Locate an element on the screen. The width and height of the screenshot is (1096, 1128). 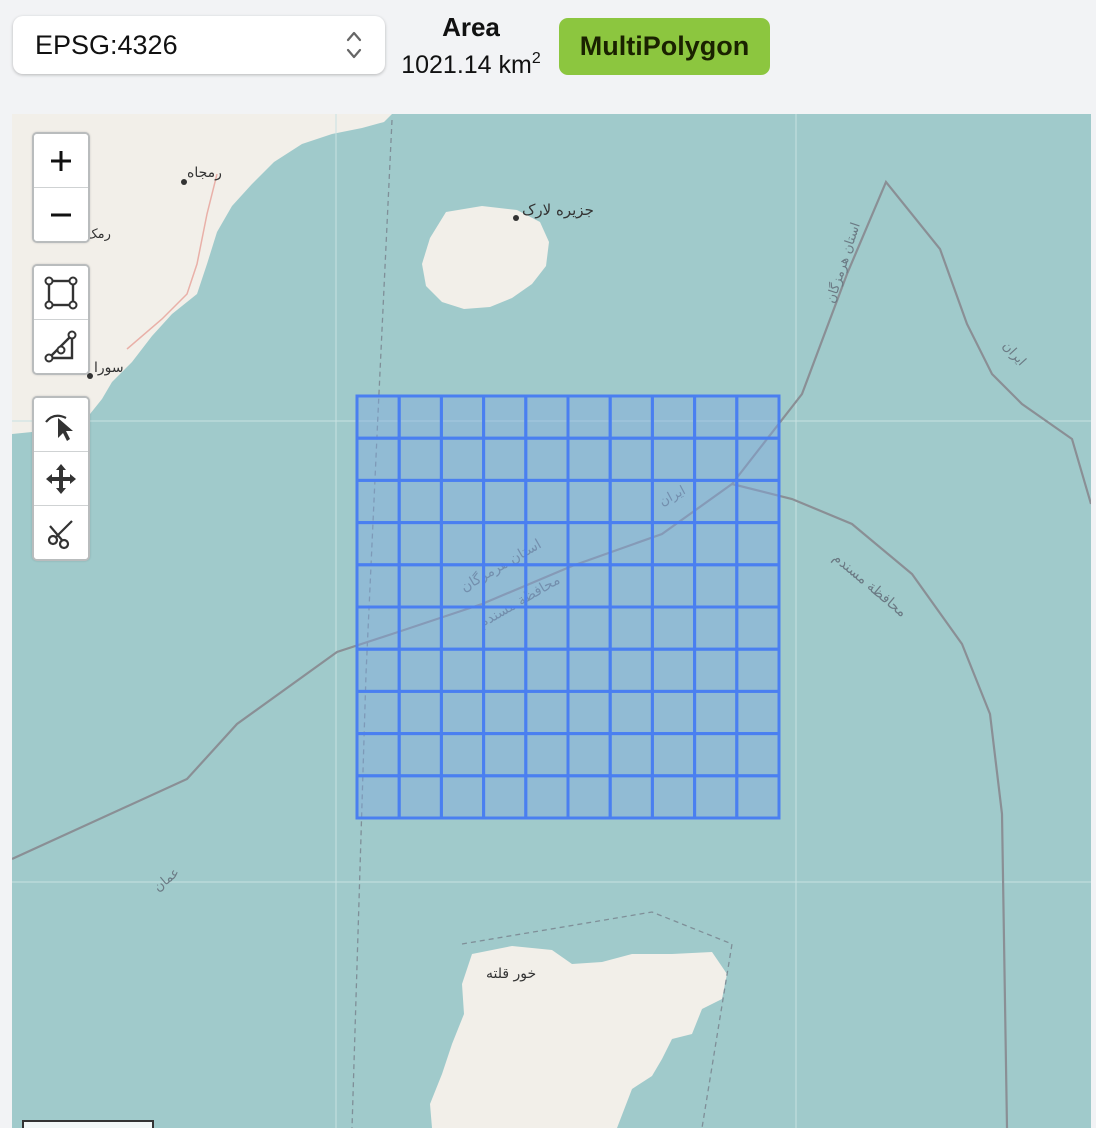
draw-polygon-button is located at coordinates (61, 346).